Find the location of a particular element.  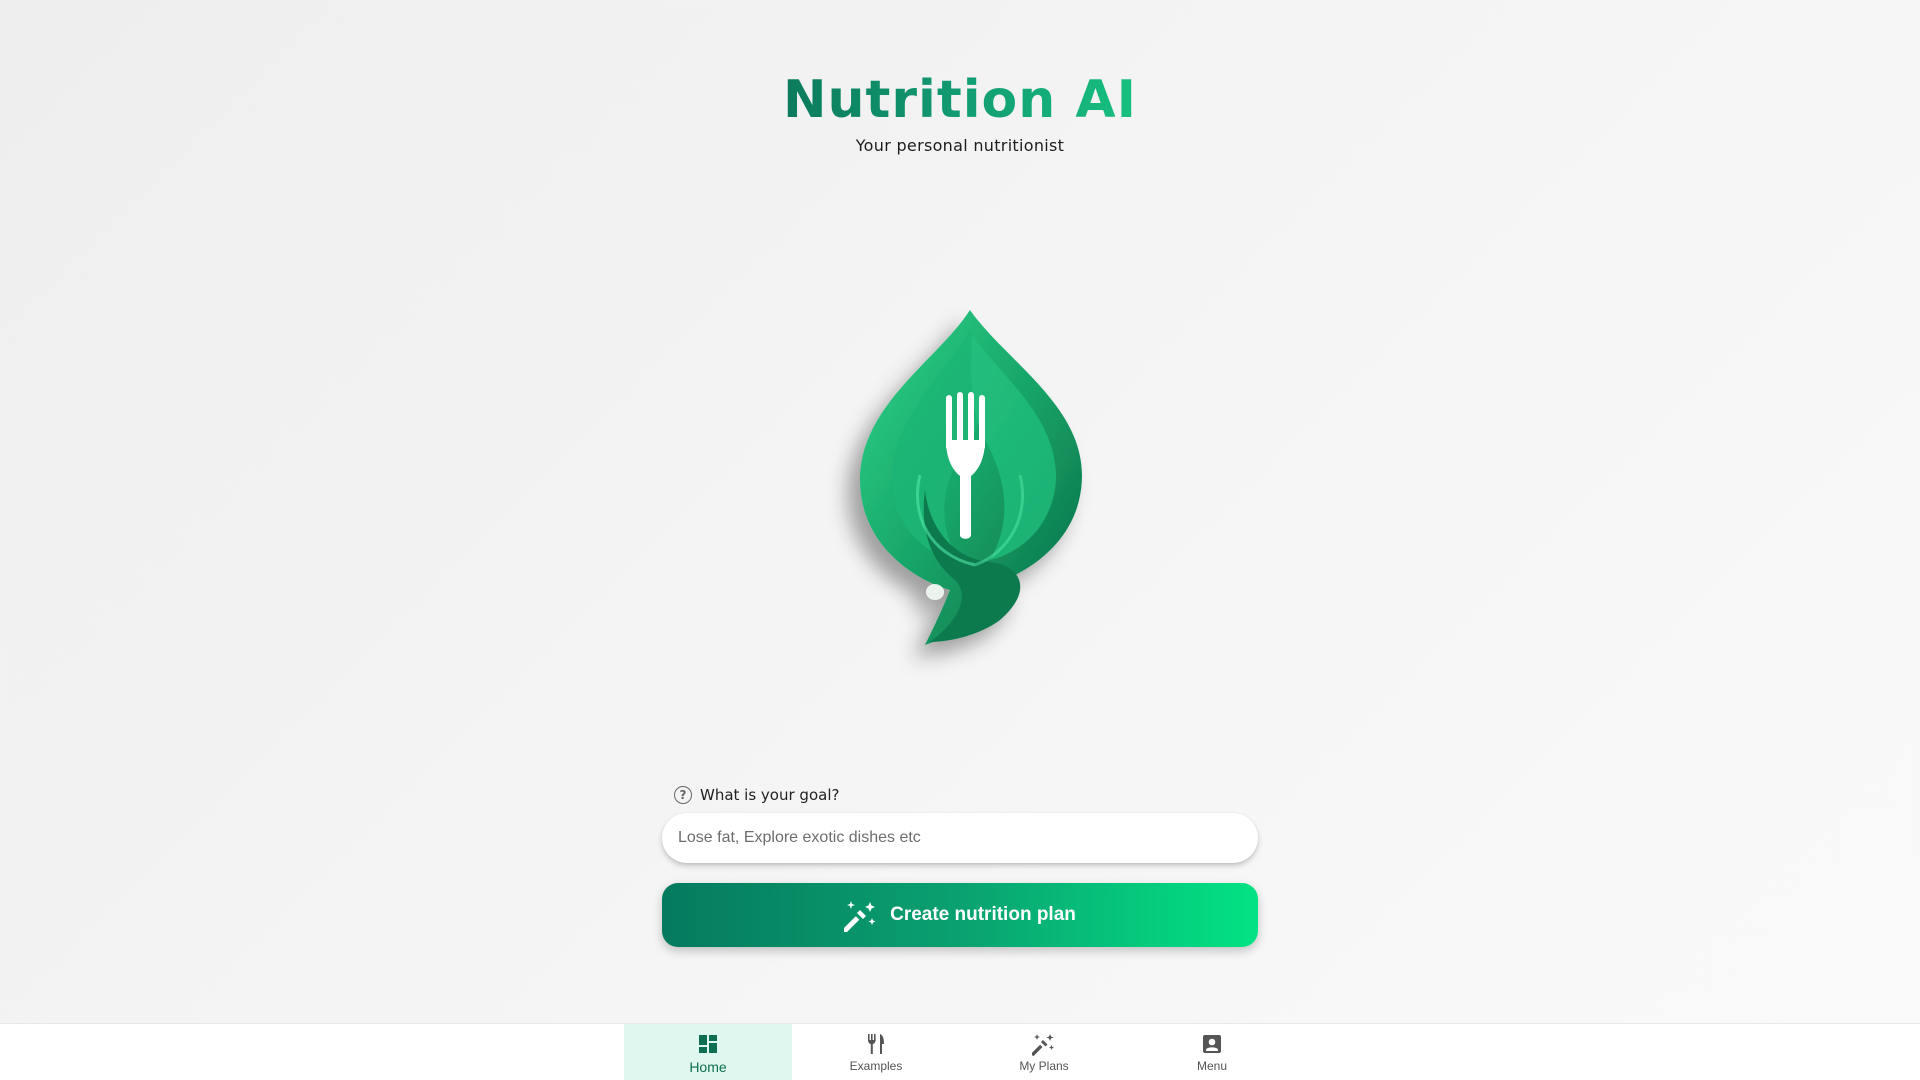

nav-item-my-plans: My Plans is located at coordinates (1044, 1052).